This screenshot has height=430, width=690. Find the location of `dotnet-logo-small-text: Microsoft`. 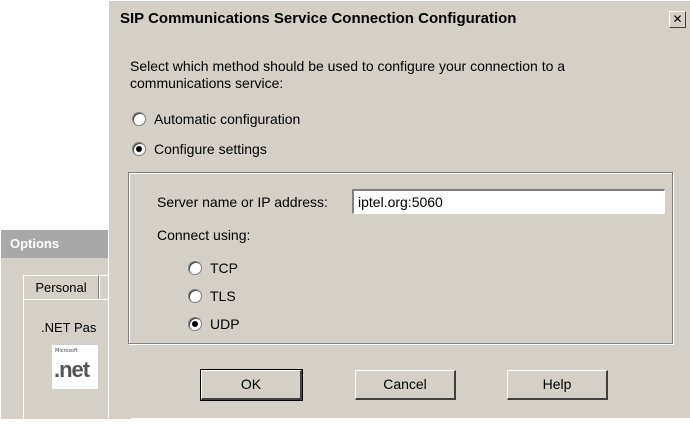

dotnet-logo-small-text: Microsoft is located at coordinates (66, 351).